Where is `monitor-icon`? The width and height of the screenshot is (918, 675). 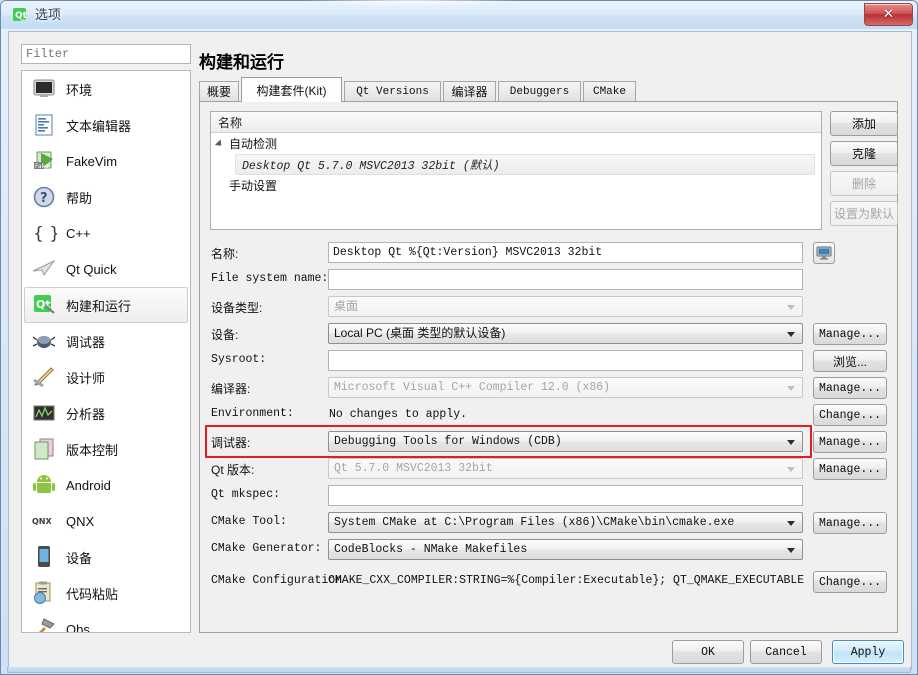
monitor-icon is located at coordinates (44, 89).